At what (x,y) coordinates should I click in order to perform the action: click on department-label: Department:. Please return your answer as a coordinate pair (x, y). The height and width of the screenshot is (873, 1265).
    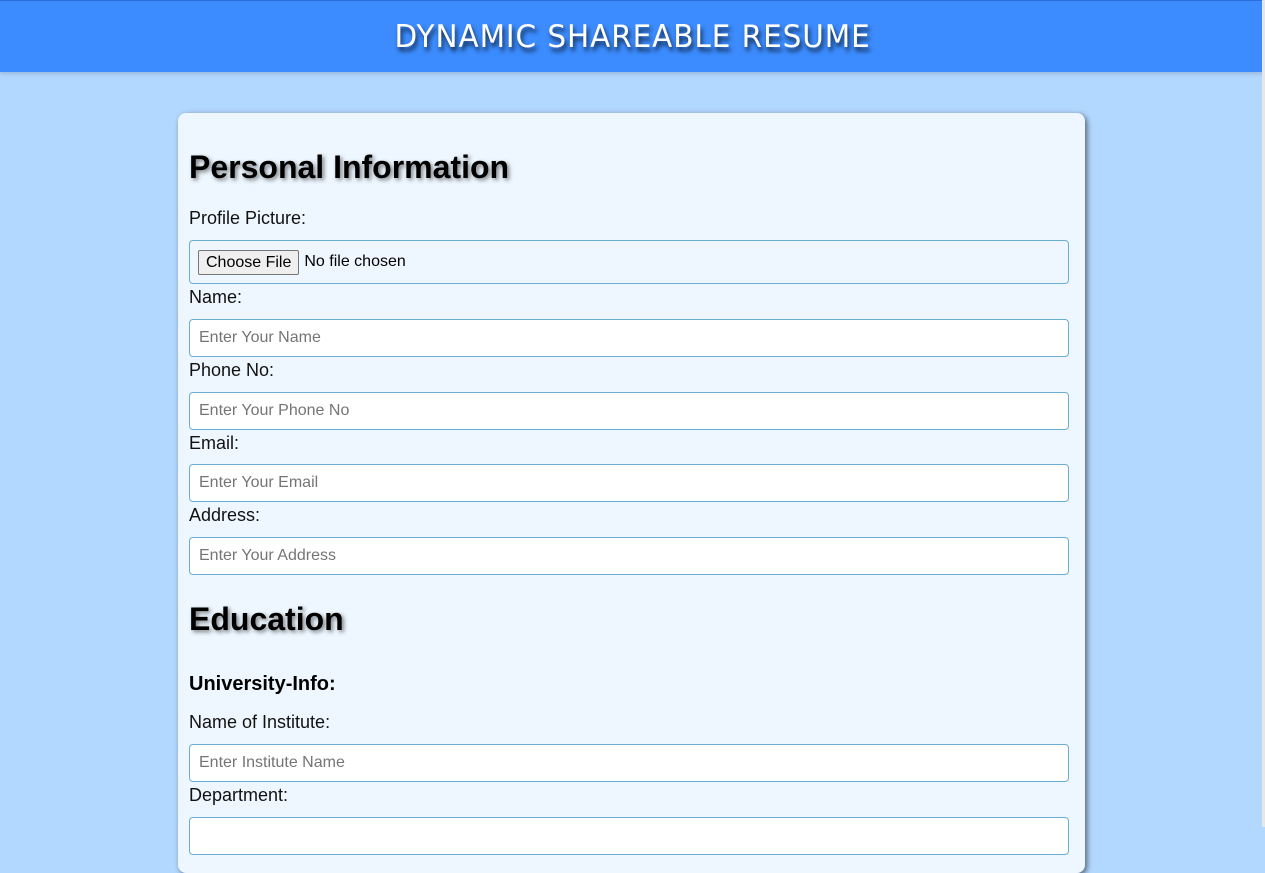
    Looking at the image, I should click on (239, 795).